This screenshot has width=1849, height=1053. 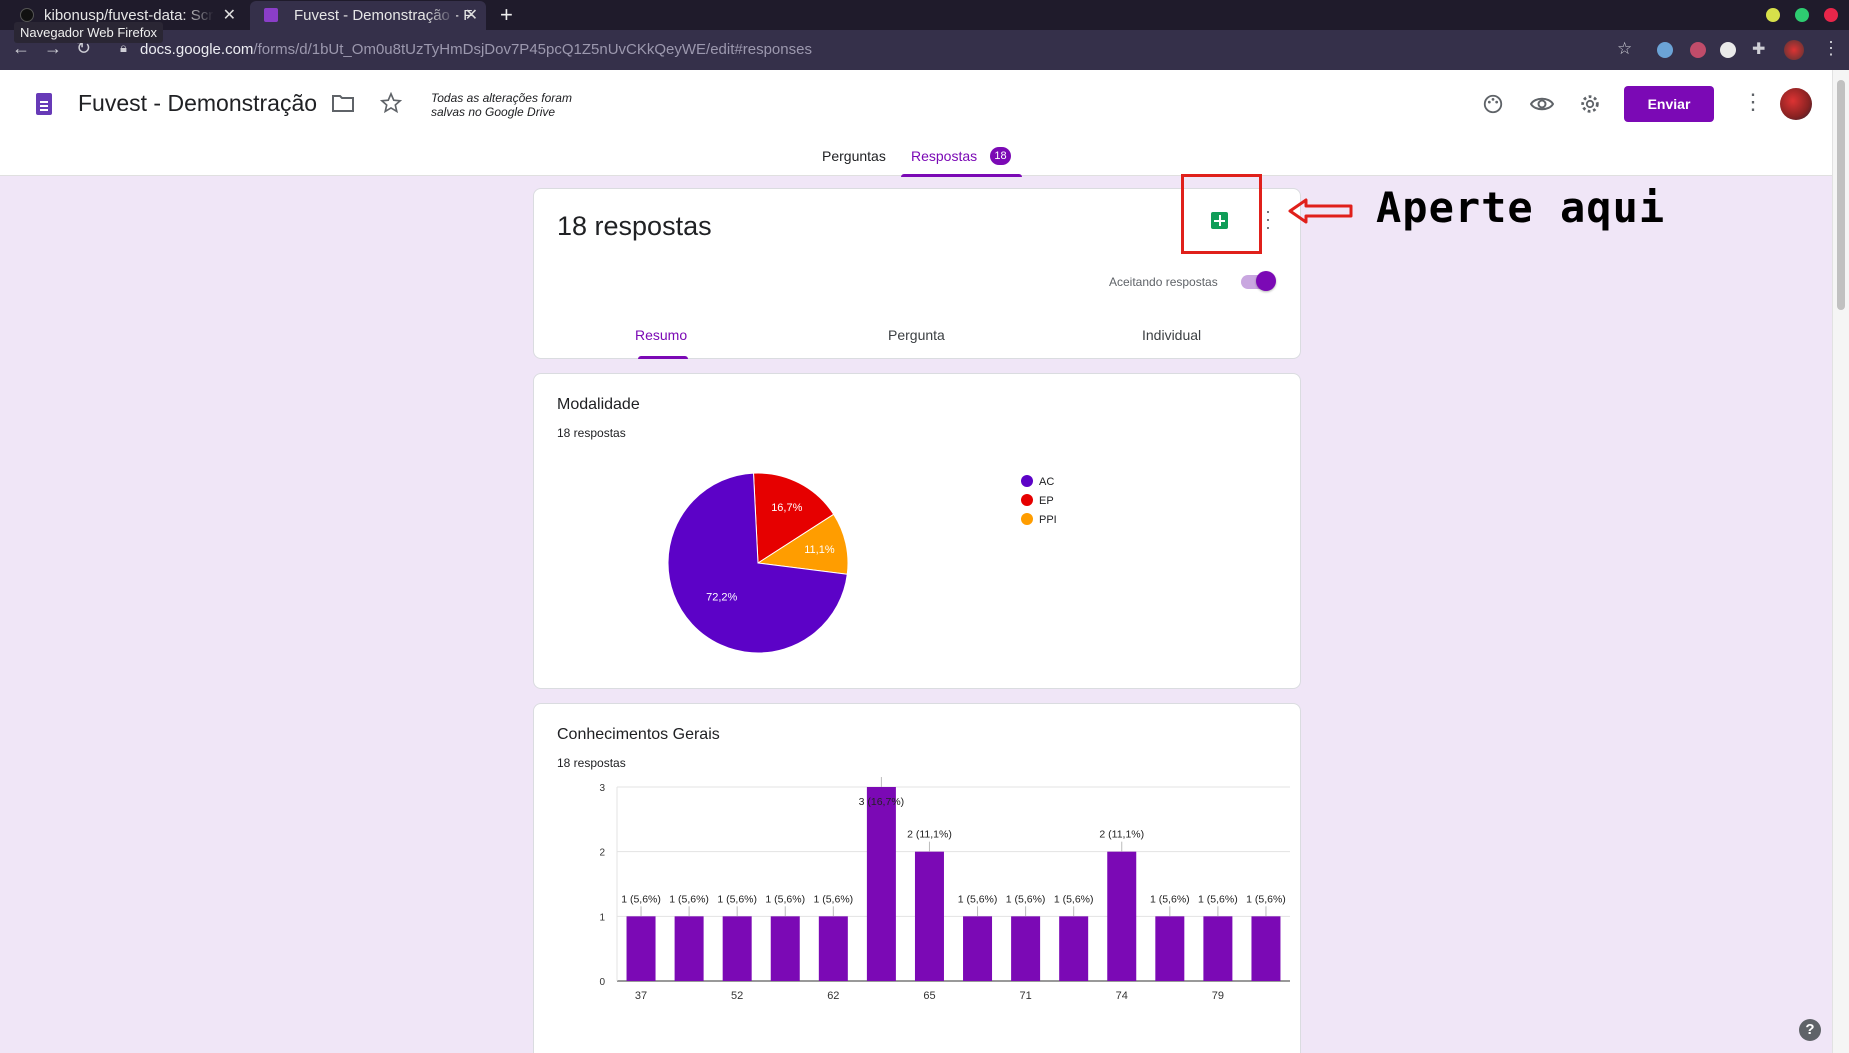 What do you see at coordinates (663, 357) in the screenshot?
I see `active-subtab-indicator` at bounding box center [663, 357].